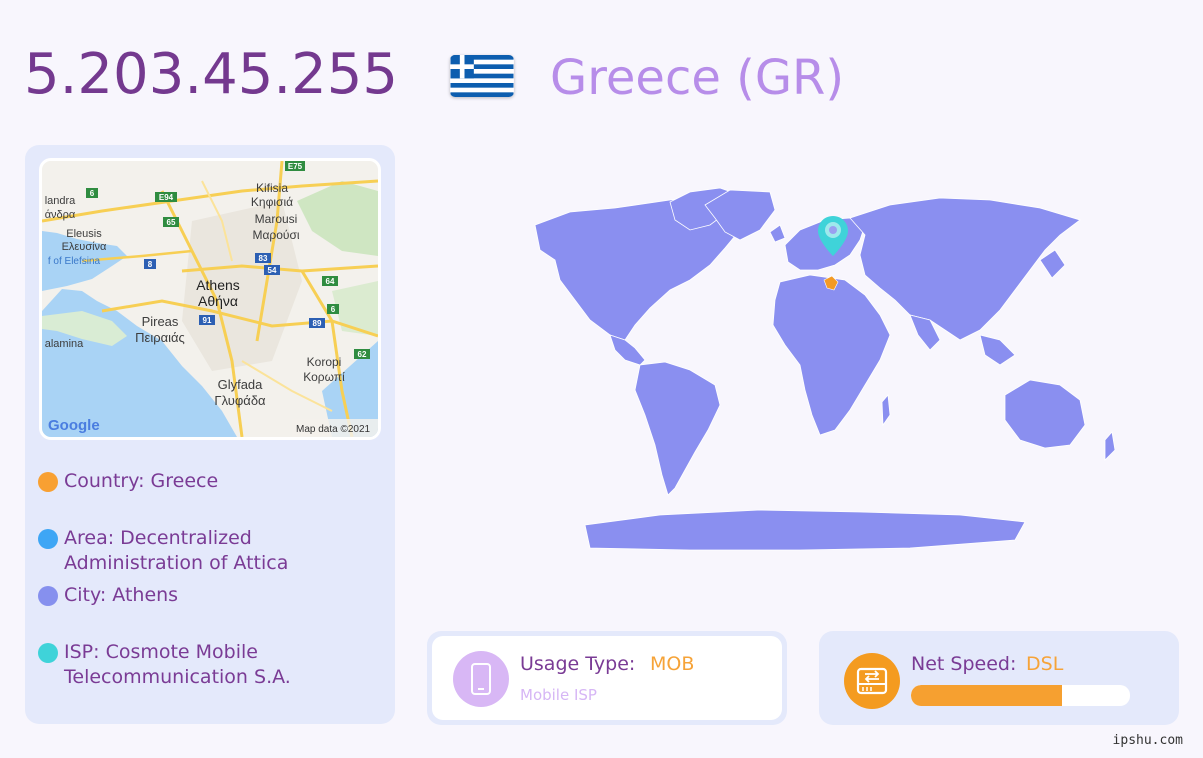 The height and width of the screenshot is (758, 1203). What do you see at coordinates (1147, 740) in the screenshot?
I see `site-watermark: ipshu.com` at bounding box center [1147, 740].